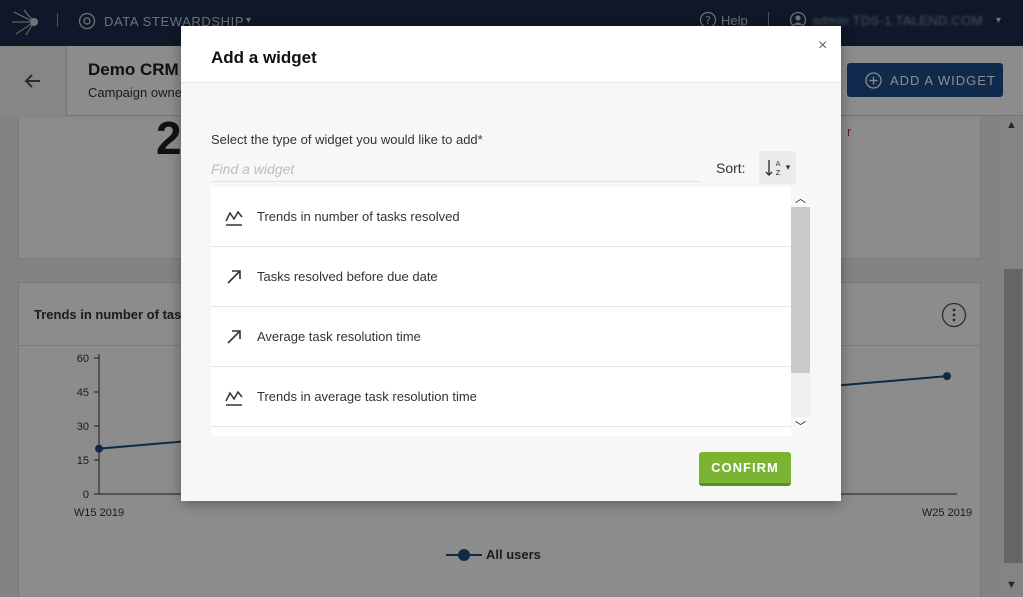  Describe the element at coordinates (800, 198) in the screenshot. I see `chevron-up-icon: ︿` at that location.